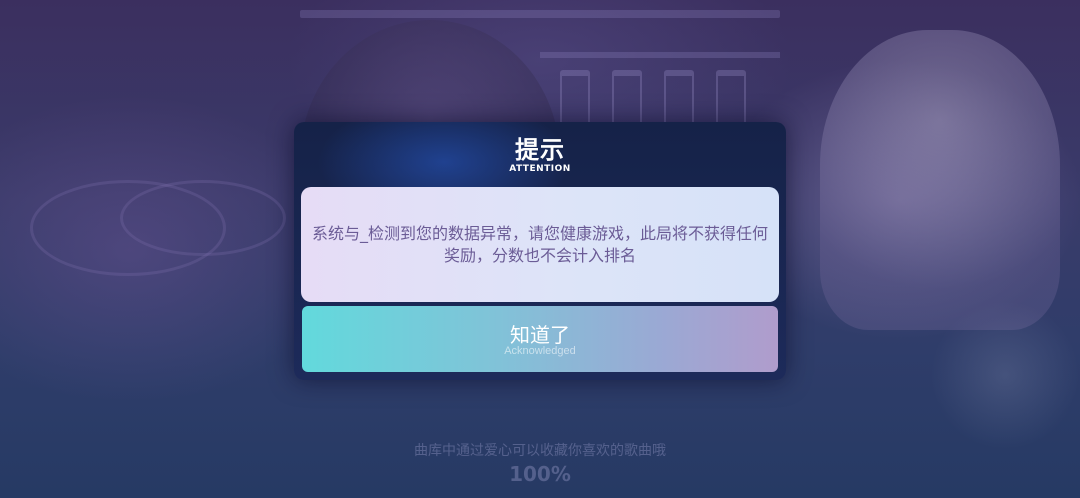  I want to click on loading-progress-text: 100%, so click(540, 474).